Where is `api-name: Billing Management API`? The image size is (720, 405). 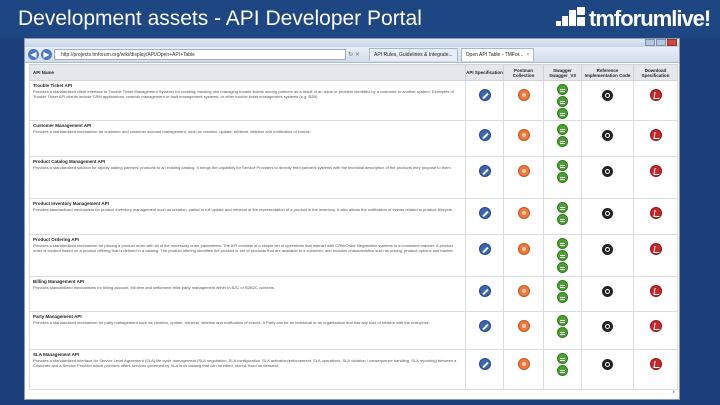
api-name: Billing Management API is located at coordinates (247, 281).